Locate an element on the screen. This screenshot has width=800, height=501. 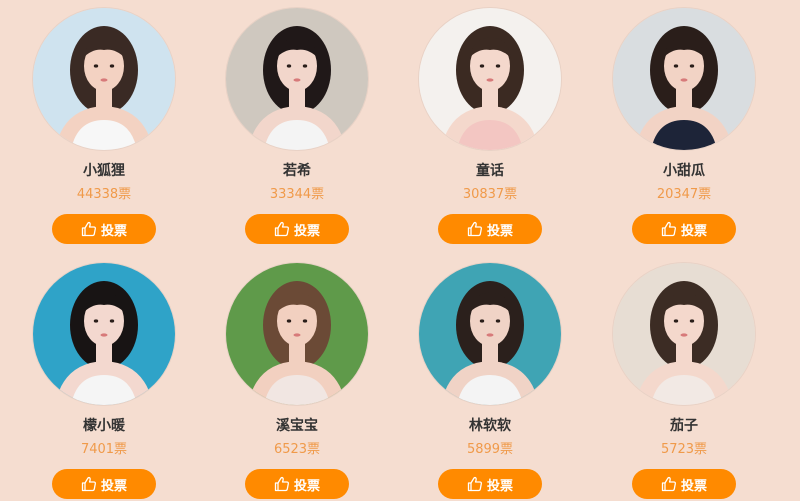
contestant-card: 茄子 5723票 投票 is located at coordinates (684, 381).